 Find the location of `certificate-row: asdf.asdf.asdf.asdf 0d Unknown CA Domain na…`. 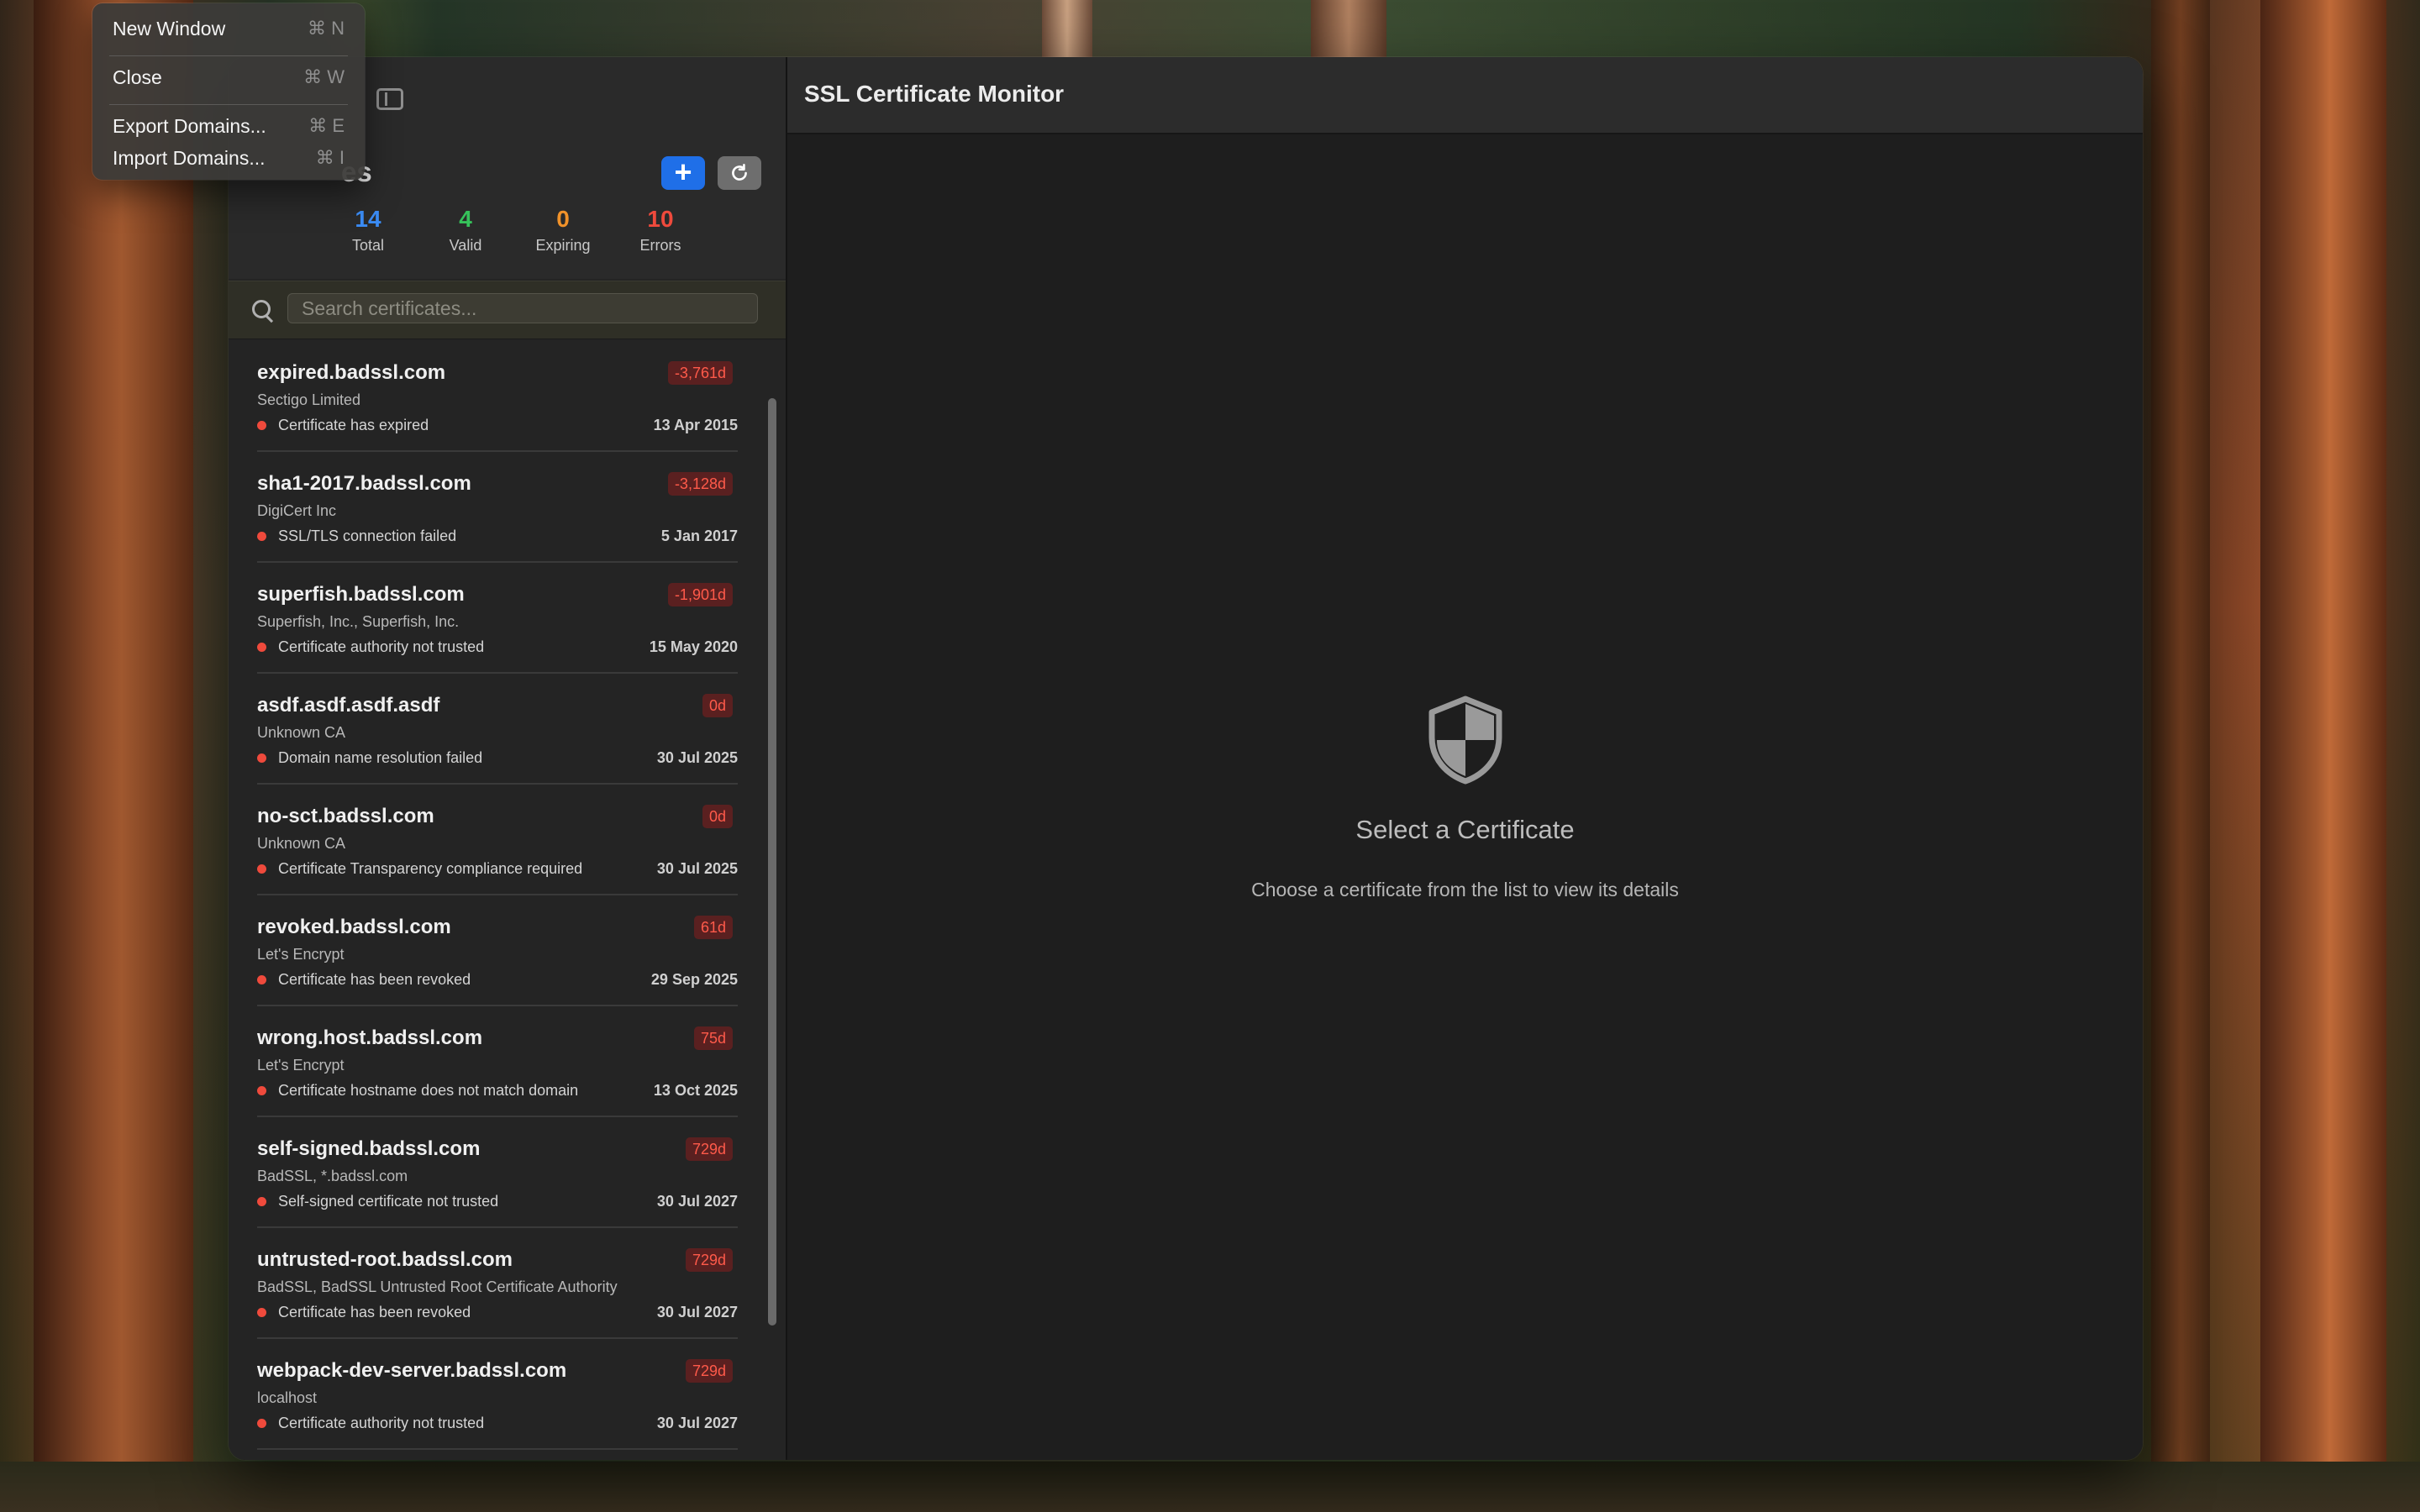

certificate-row: asdf.asdf.asdf.asdf 0d Unknown CA Domain na… is located at coordinates (497, 728).